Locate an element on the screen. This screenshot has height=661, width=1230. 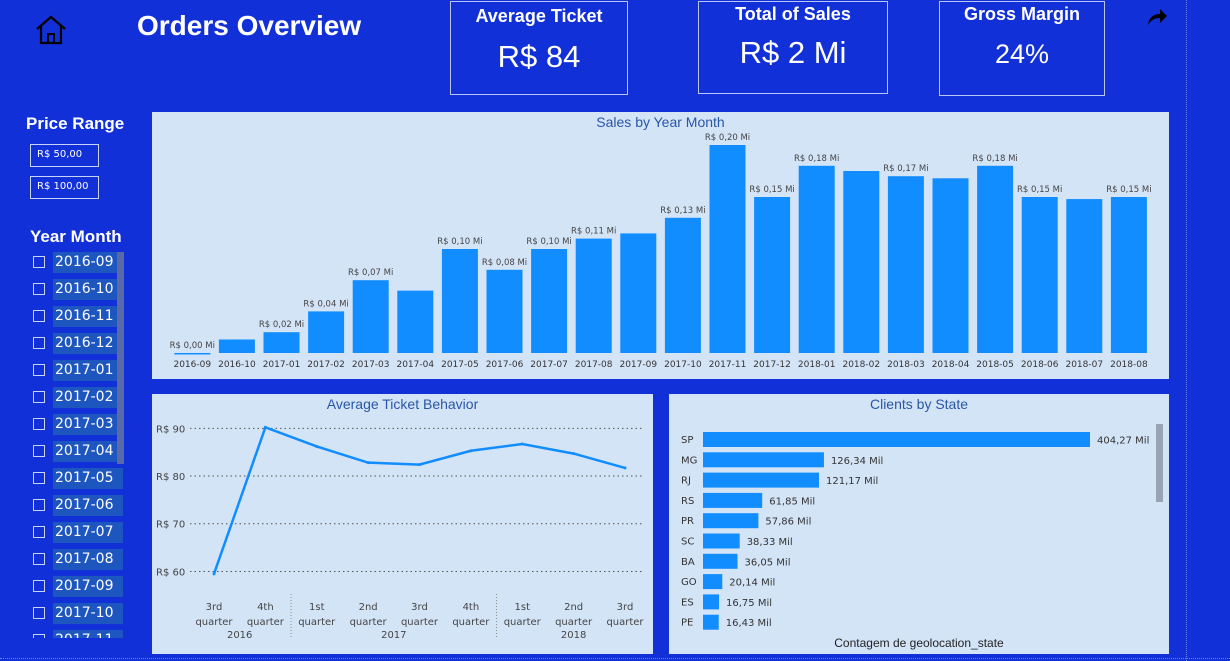
price-range-max-input: R$ 100,00 is located at coordinates (64, 187).